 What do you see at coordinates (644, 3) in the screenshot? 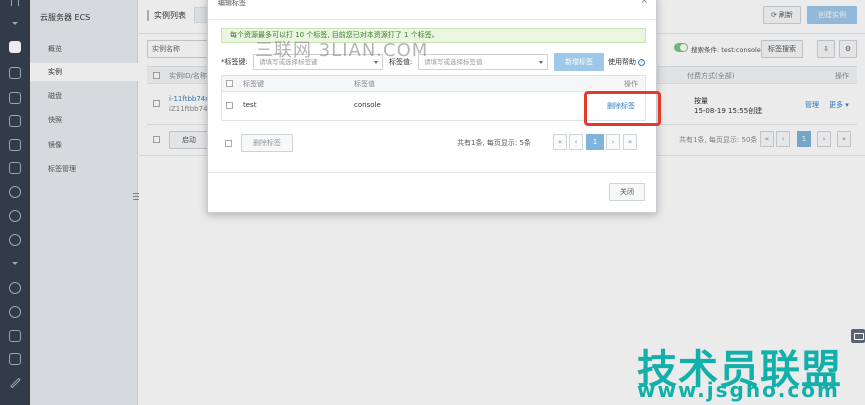
I see `close-icon: ×` at bounding box center [644, 3].